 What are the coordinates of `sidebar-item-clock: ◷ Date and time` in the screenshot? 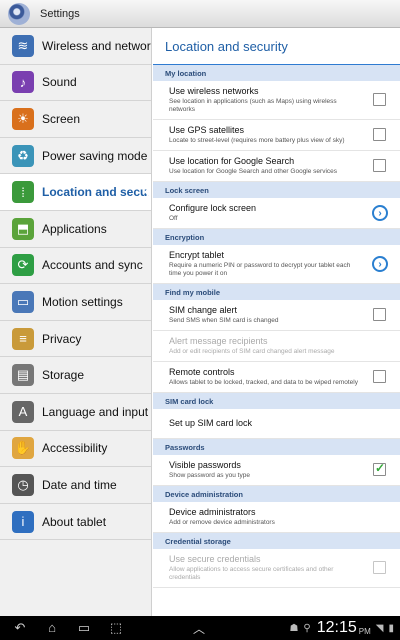 It's located at (75, 485).